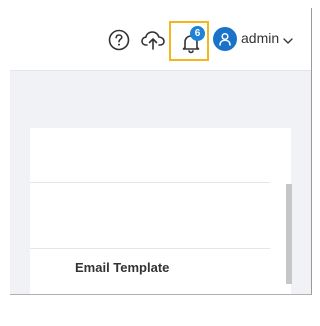  Describe the element at coordinates (288, 41) in the screenshot. I see `chevron-down-icon` at that location.